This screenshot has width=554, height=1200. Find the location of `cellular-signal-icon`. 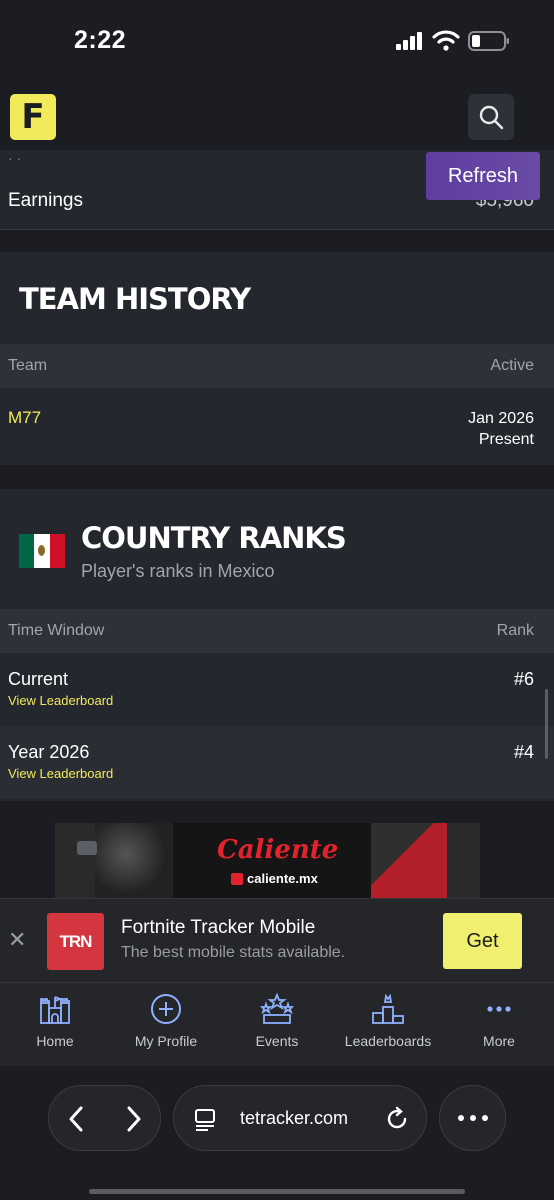

cellular-signal-icon is located at coordinates (409, 41).